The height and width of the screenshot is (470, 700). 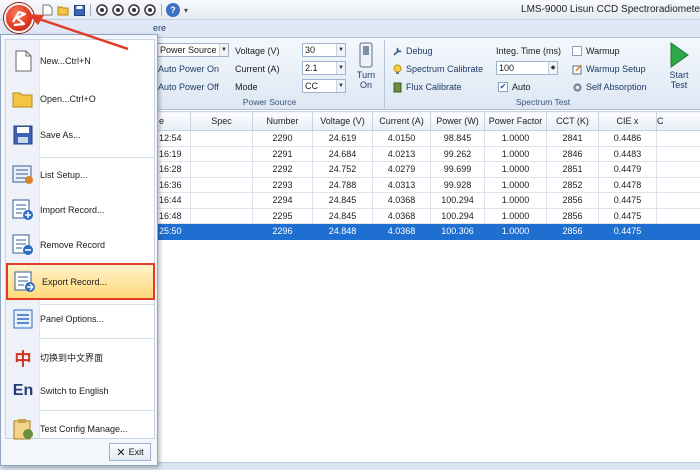 I want to click on warmup-setup-button: Warmup Setup, so click(x=609, y=69).